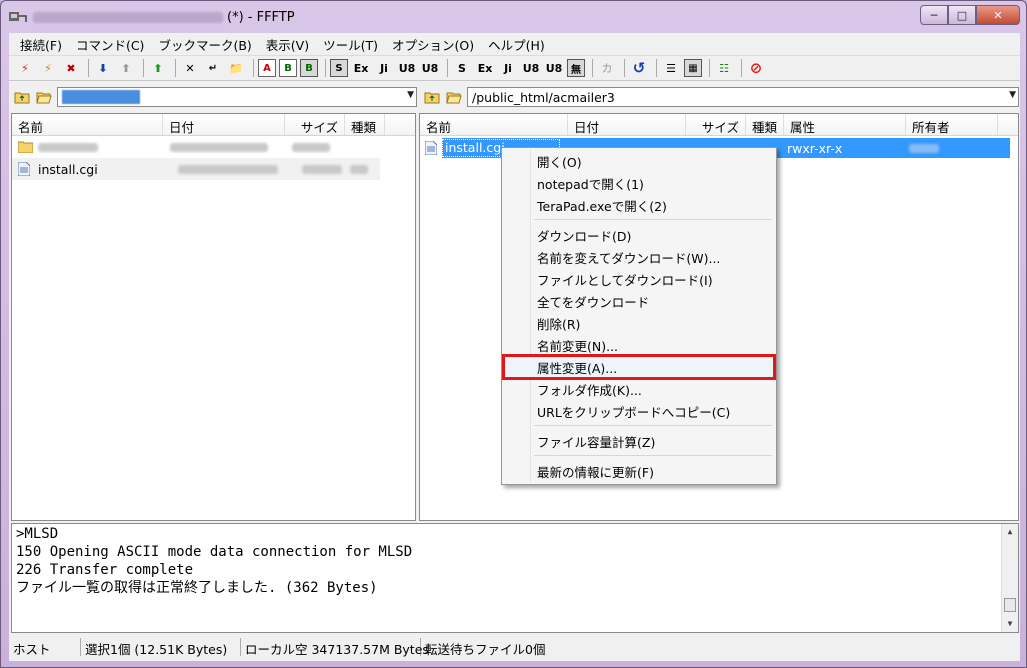 Image resolution: width=1027 pixels, height=668 pixels. Describe the element at coordinates (516, 44) in the screenshot. I see `menu-help: ヘルプ(H)` at that location.